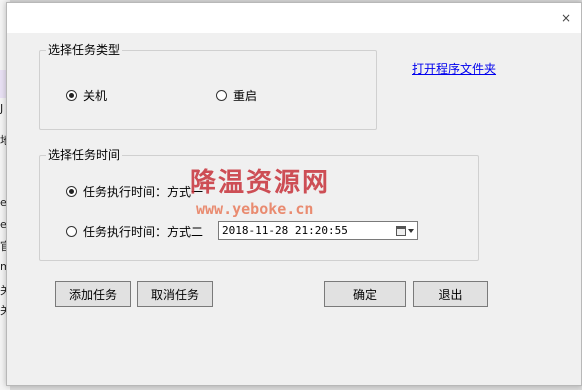 The height and width of the screenshot is (390, 582). Describe the element at coordinates (93, 294) in the screenshot. I see `add-task-button: 添加任务` at that location.